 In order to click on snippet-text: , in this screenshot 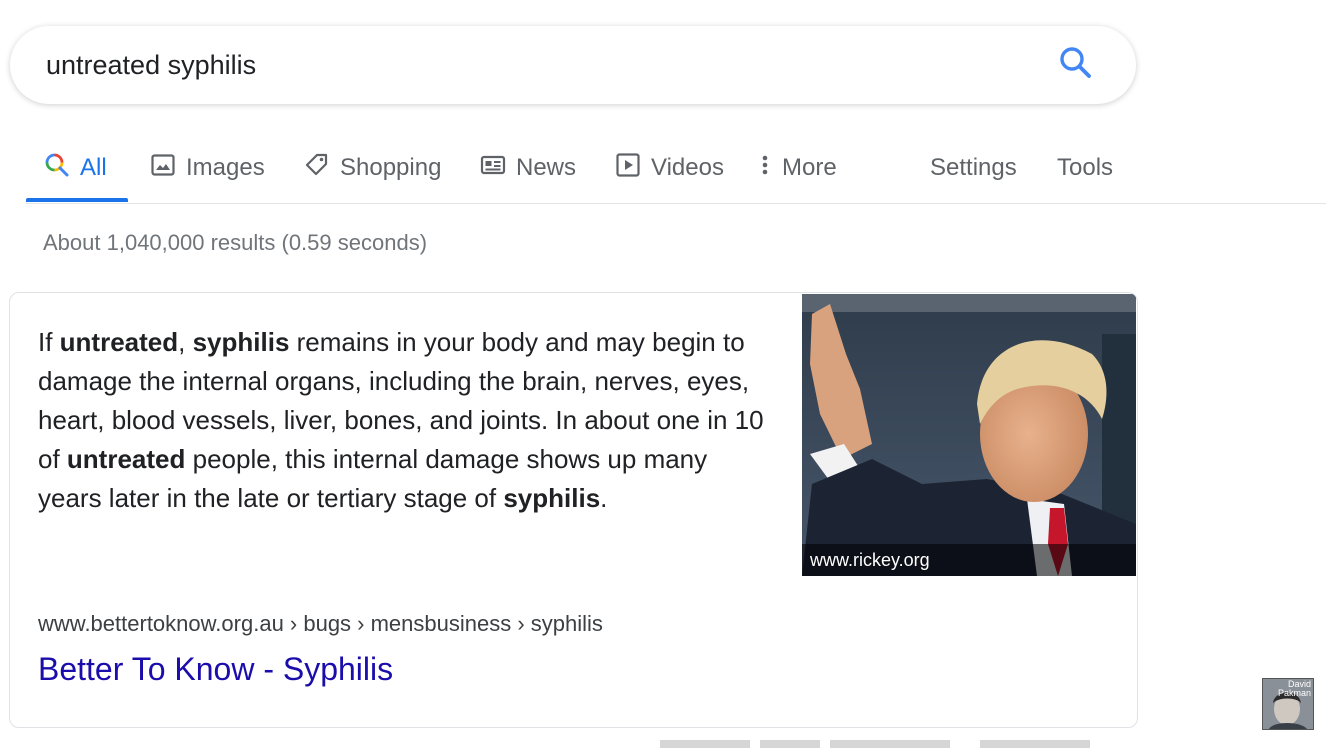, I will do `click(185, 342)`.